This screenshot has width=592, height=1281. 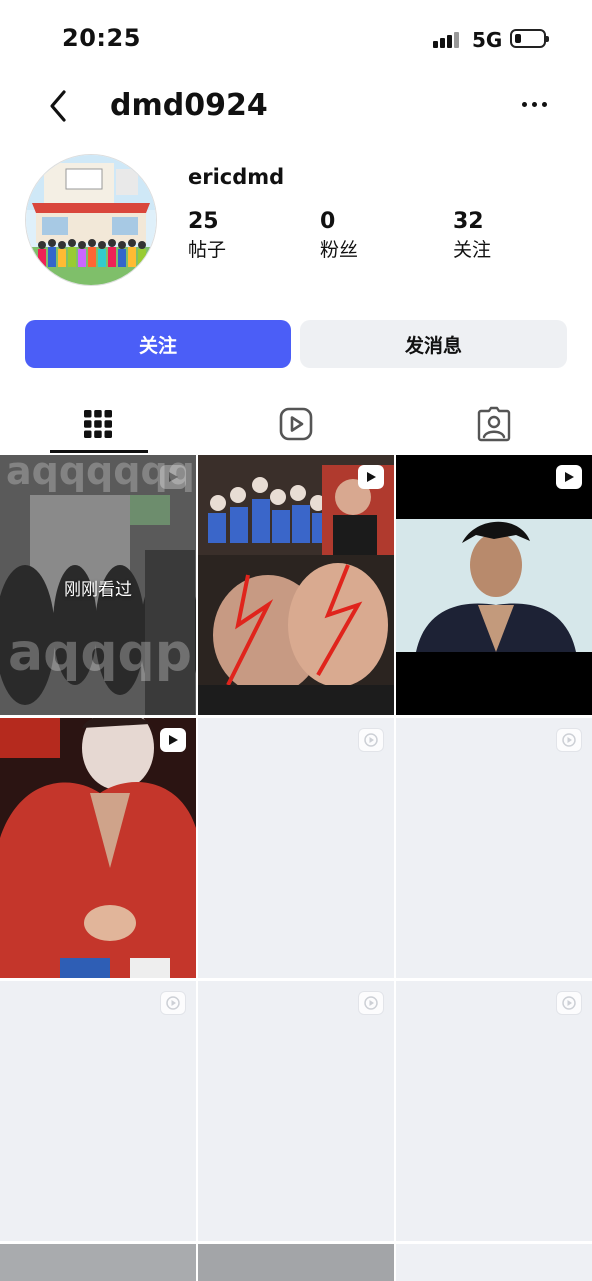 I want to click on stat-followers-label: 粉丝, so click(x=339, y=250).